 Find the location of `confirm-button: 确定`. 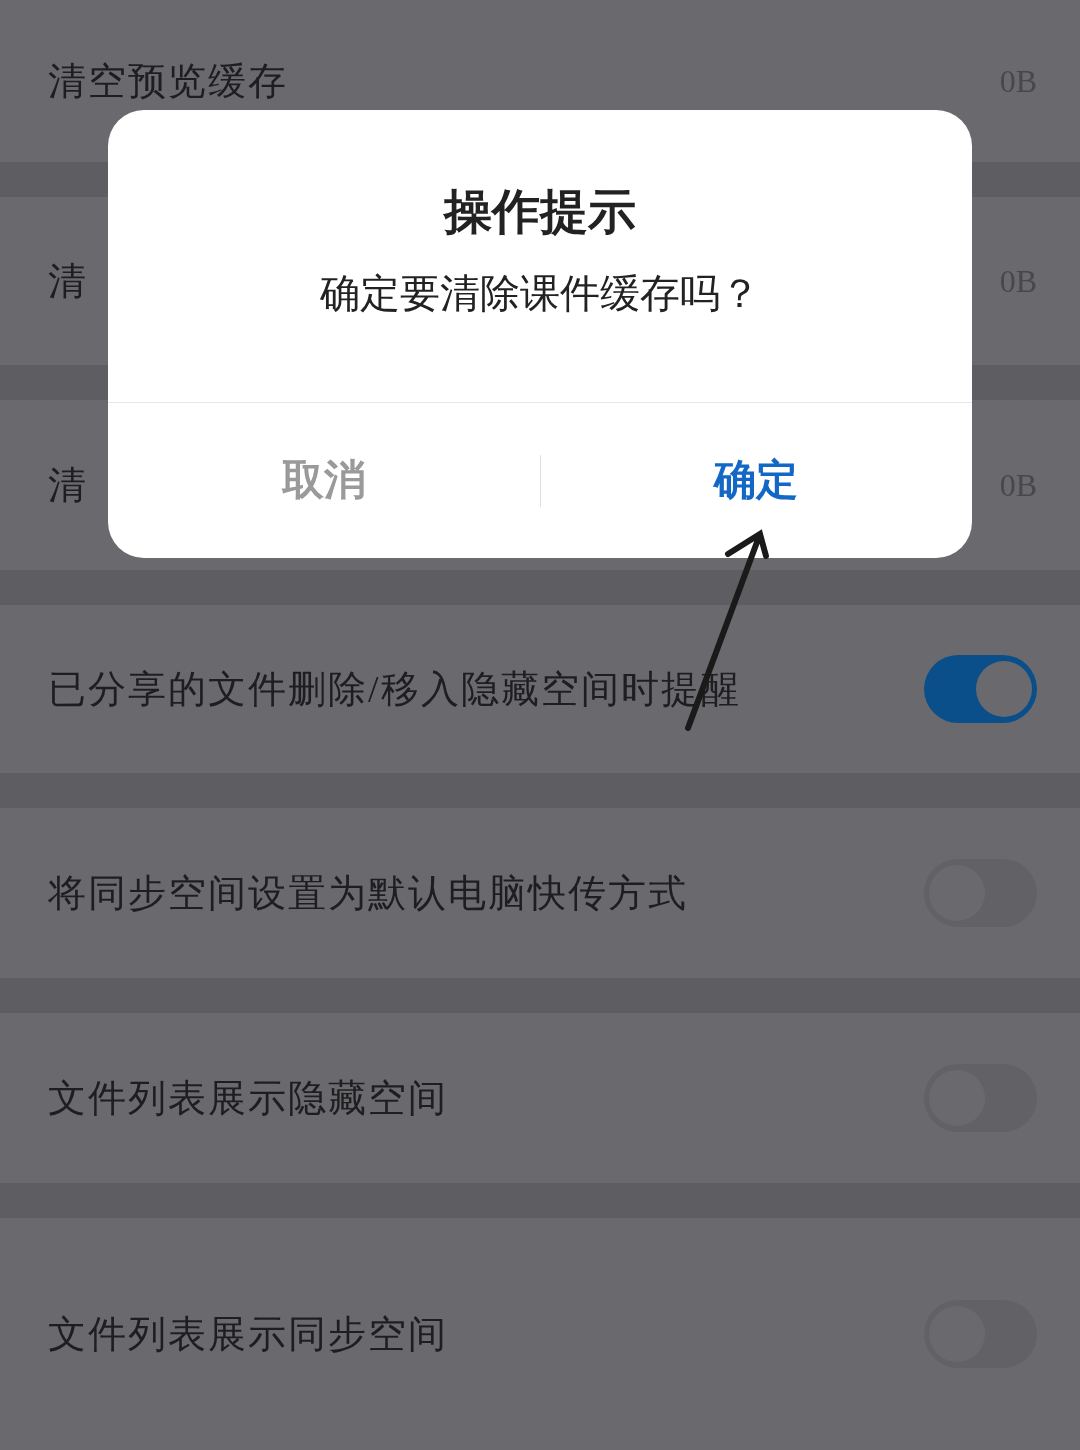

confirm-button: 确定 is located at coordinates (756, 480).